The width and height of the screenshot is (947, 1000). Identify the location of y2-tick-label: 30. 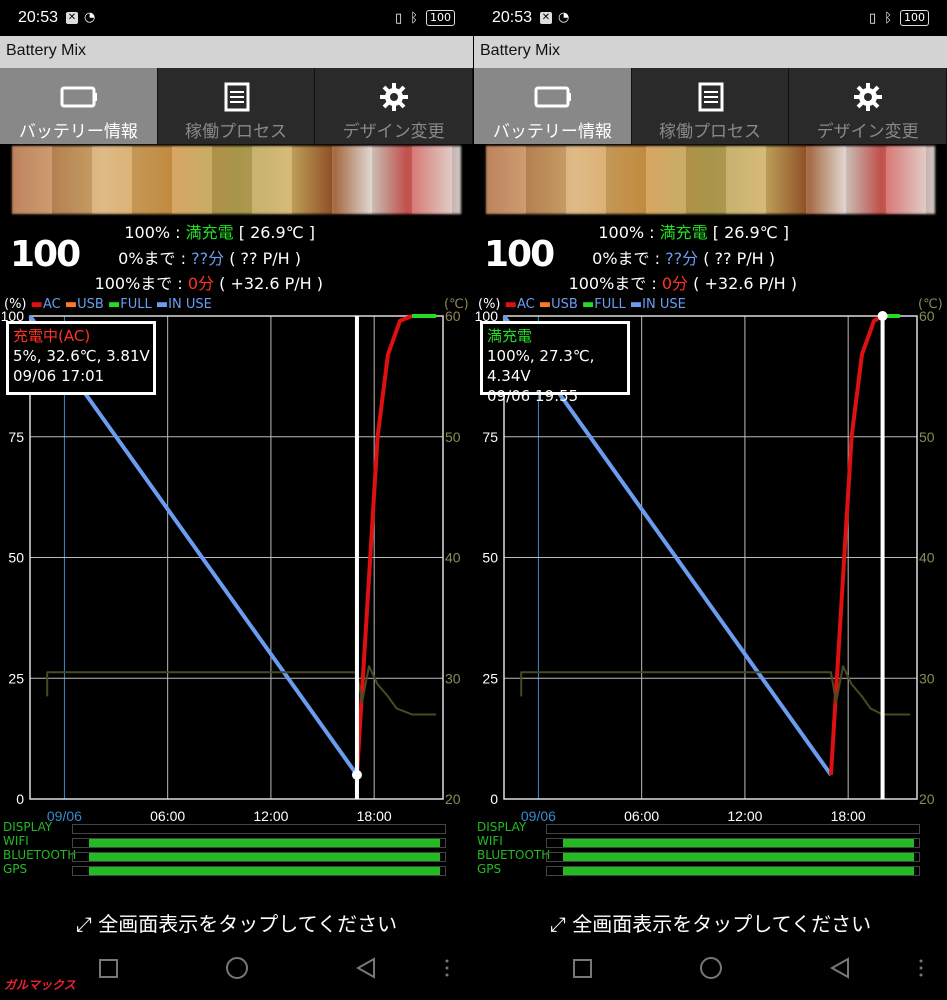
(927, 678).